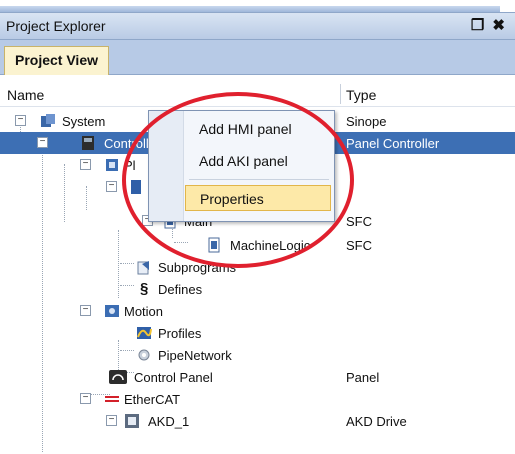 This screenshot has height=454, width=515. I want to click on column-name-header: Name, so click(25, 95).